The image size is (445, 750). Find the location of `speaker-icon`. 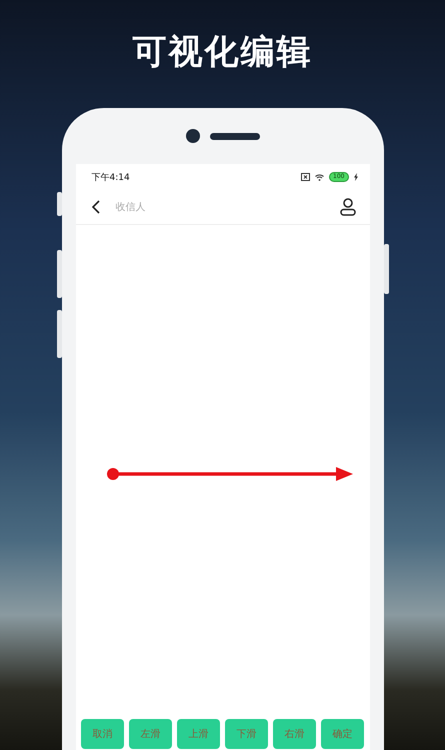

speaker-icon is located at coordinates (235, 136).